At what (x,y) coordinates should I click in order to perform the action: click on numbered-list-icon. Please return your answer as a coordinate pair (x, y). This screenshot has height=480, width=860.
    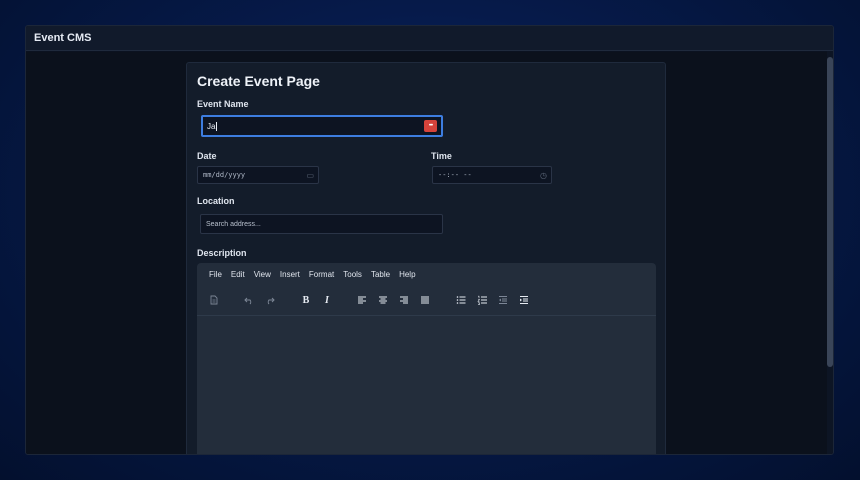
    Looking at the image, I should click on (482, 300).